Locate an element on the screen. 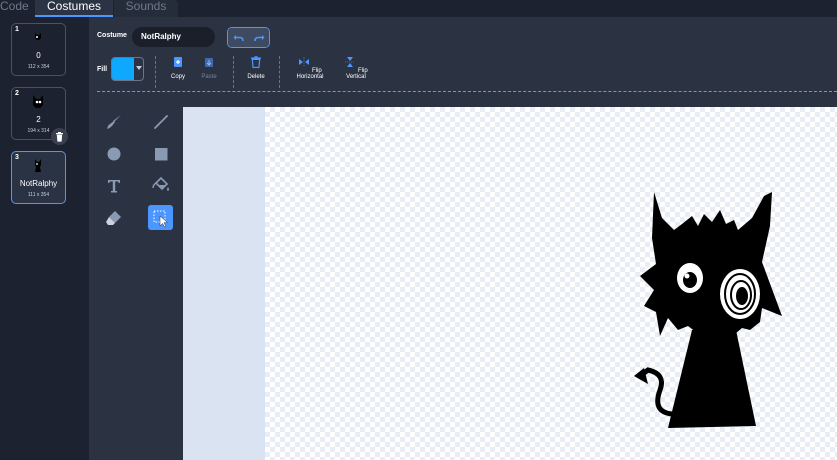  eraser-icon is located at coordinates (113, 217).